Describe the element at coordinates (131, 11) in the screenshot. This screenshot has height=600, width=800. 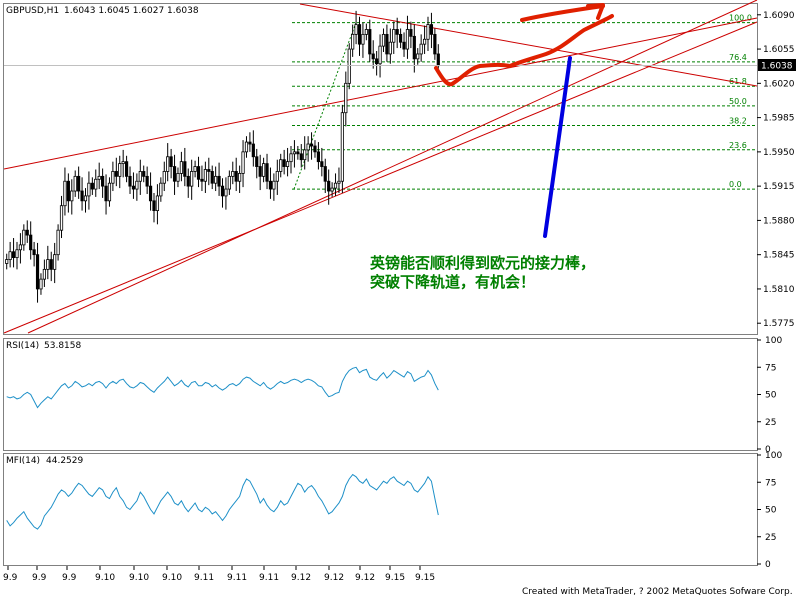
I see `ohlc-label: 1.6043 1.6045 1.6027 1.6038` at that location.